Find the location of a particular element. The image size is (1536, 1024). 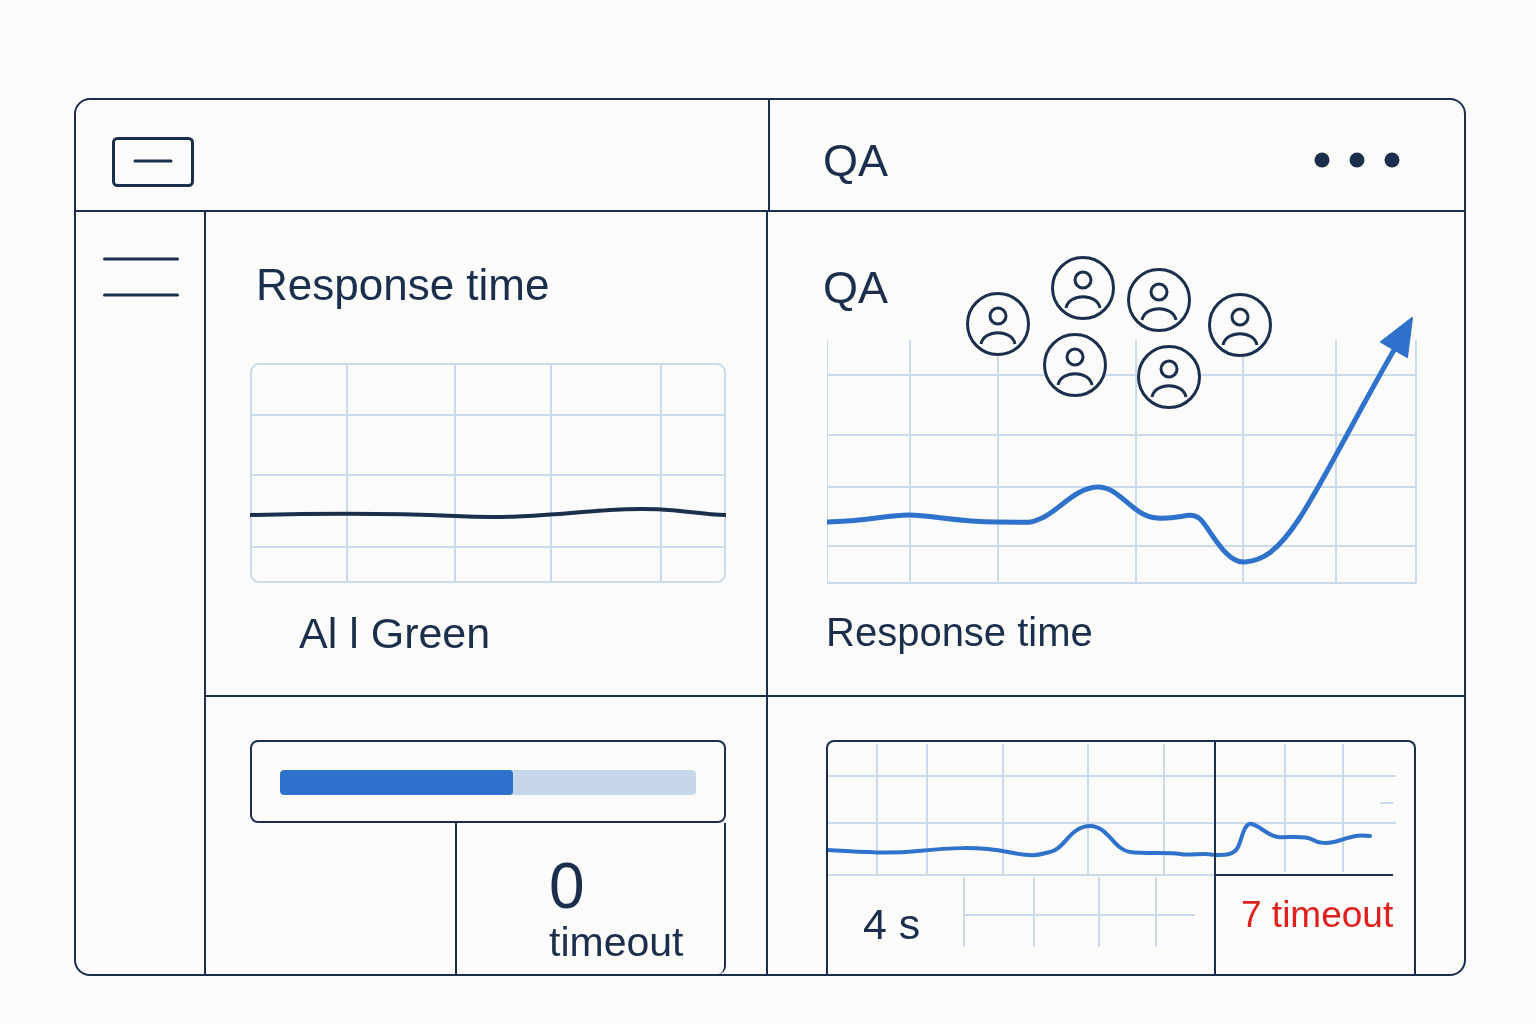

stat-label: timeout is located at coordinates (616, 942).